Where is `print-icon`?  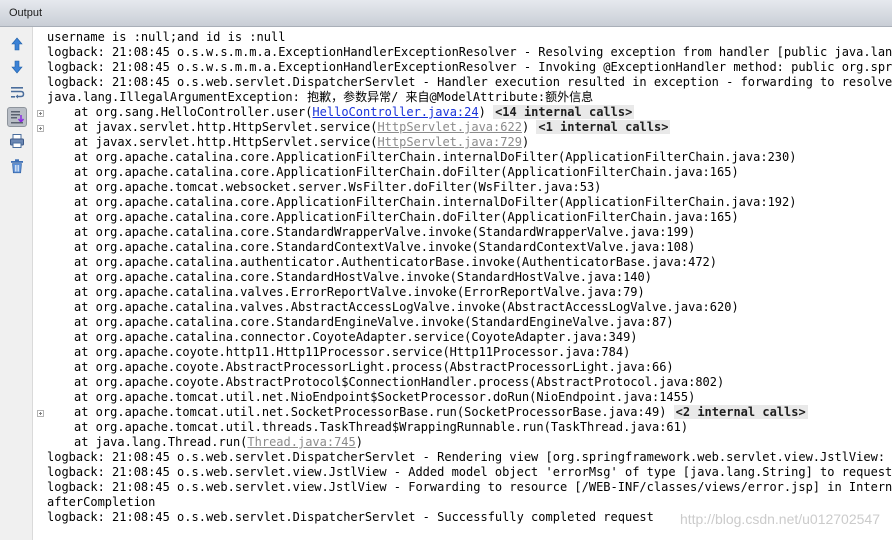 print-icon is located at coordinates (17, 141).